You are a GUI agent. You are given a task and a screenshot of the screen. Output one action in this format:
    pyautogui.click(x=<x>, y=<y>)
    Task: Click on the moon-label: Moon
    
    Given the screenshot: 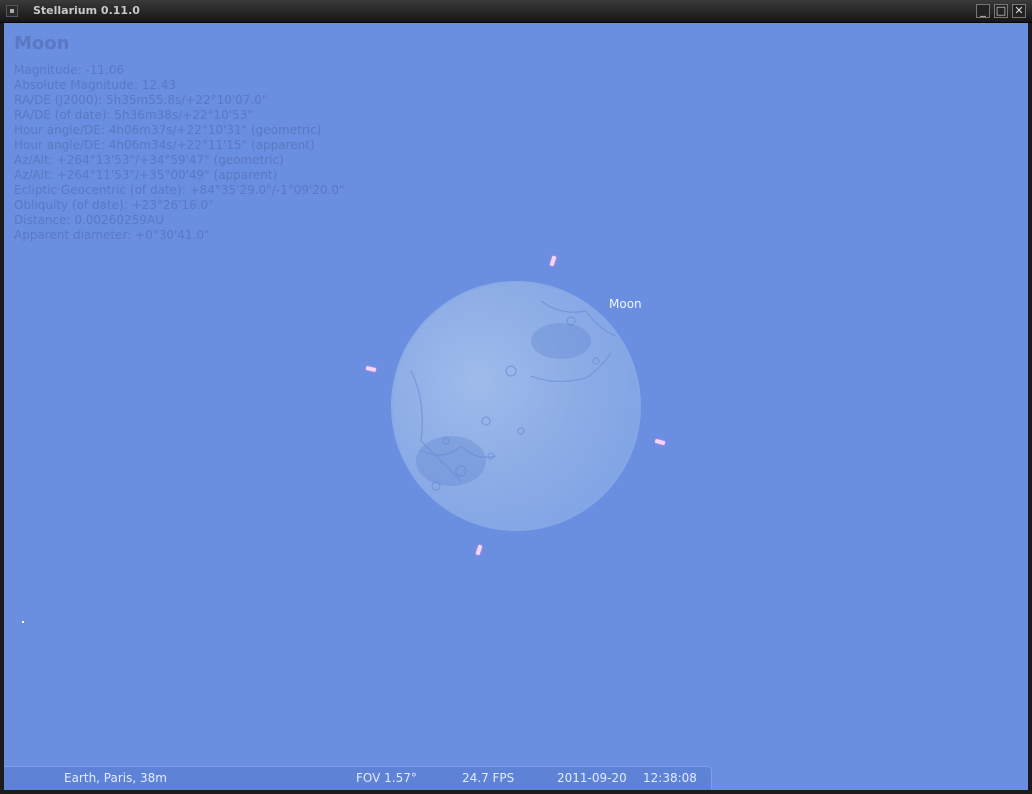 What is the action you would take?
    pyautogui.click(x=625, y=304)
    